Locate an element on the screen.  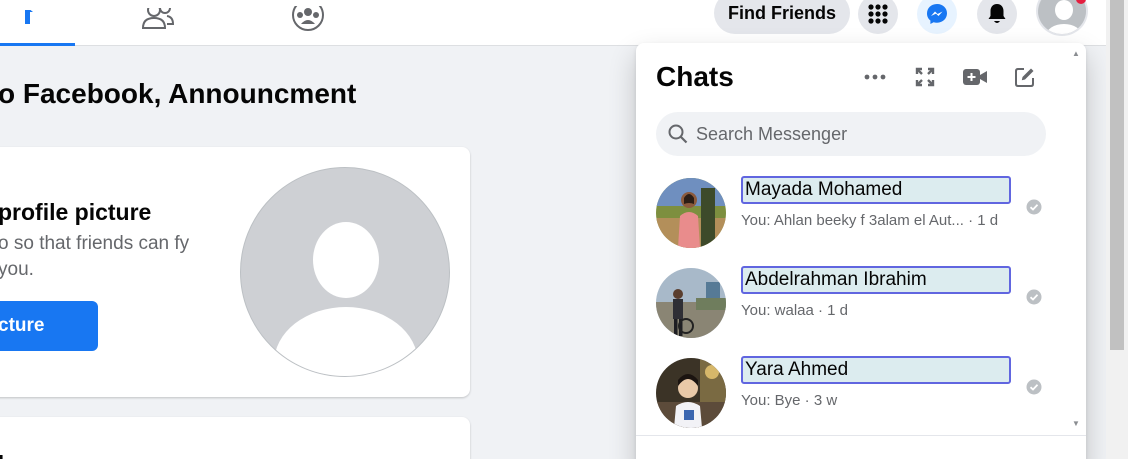
chat-contact-name: Mayada Mohamed is located at coordinates (876, 190).